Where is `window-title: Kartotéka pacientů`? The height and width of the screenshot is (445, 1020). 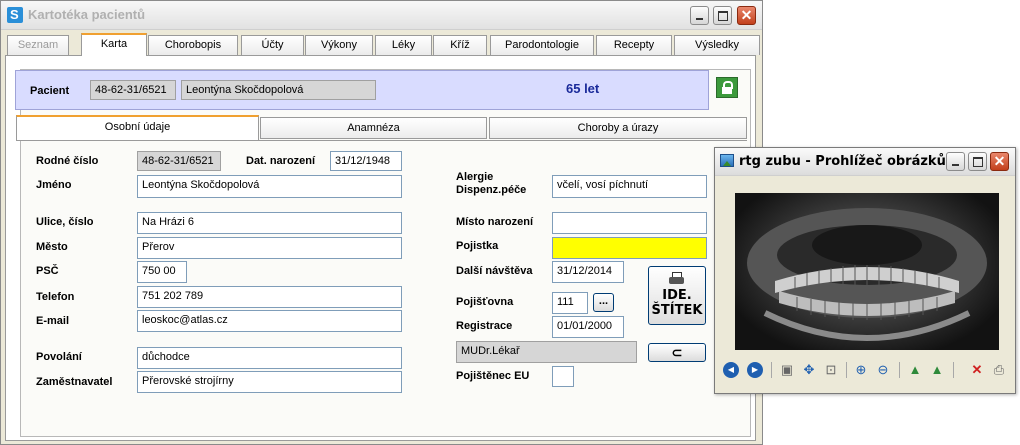
window-title: Kartotéka pacientů is located at coordinates (87, 14).